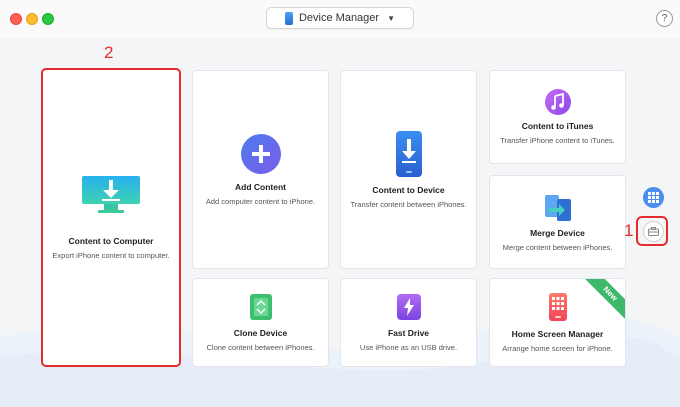  Describe the element at coordinates (408, 153) in the screenshot. I see `phone-download-icon` at that location.